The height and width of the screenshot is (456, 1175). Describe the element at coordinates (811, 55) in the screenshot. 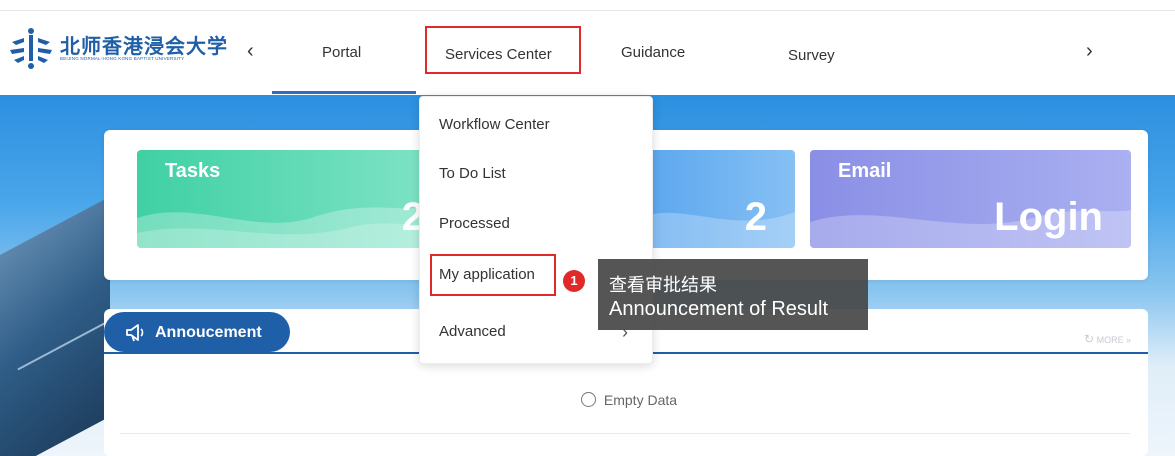

I see `nav-item-survey: Survey` at that location.